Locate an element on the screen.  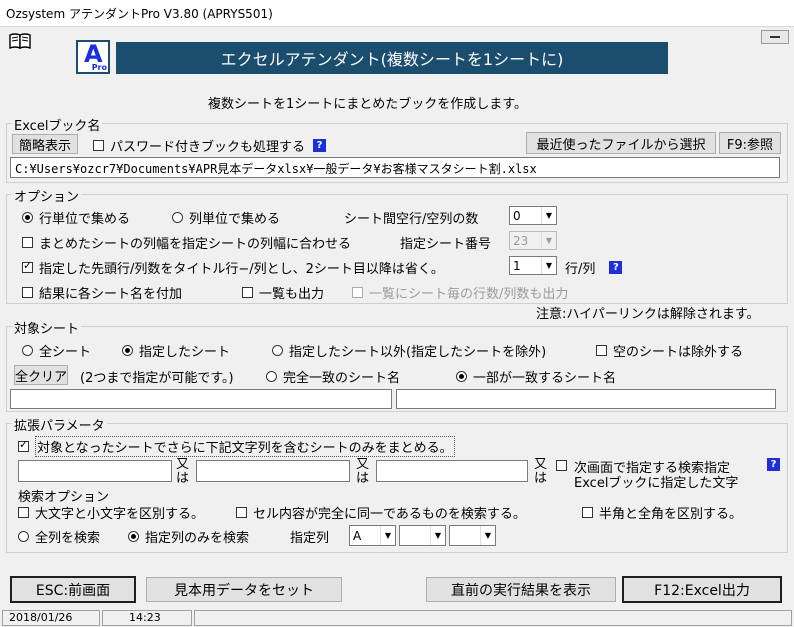
clear-all-button: 全クリア is located at coordinates (41, 375).